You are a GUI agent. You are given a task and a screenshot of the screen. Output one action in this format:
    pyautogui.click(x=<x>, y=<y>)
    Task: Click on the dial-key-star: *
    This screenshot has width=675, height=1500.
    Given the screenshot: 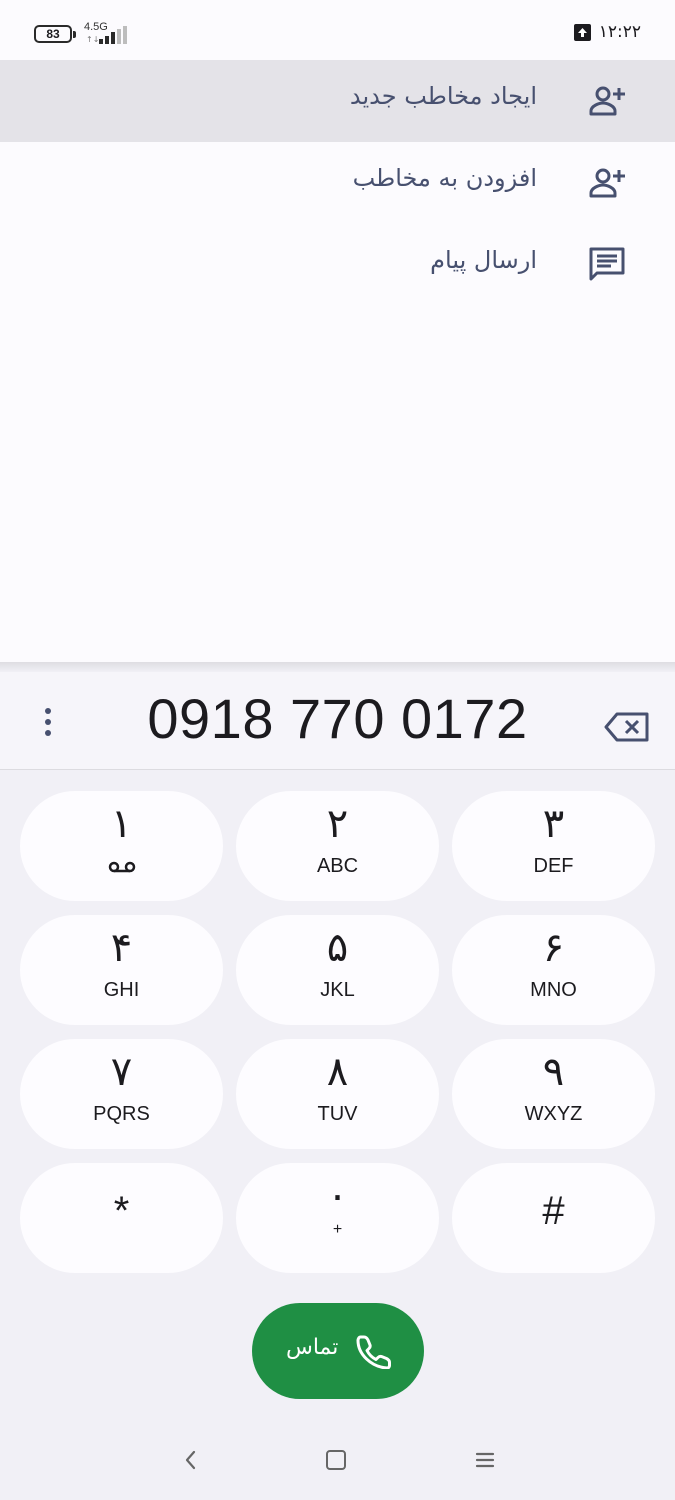 What is the action you would take?
    pyautogui.click(x=121, y=1218)
    